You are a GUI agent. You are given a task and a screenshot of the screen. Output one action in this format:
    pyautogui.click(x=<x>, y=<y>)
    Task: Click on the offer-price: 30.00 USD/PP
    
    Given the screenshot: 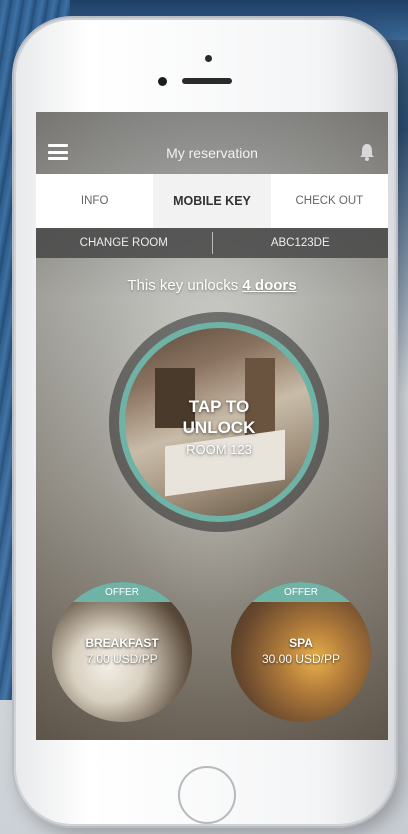 What is the action you would take?
    pyautogui.click(x=301, y=659)
    